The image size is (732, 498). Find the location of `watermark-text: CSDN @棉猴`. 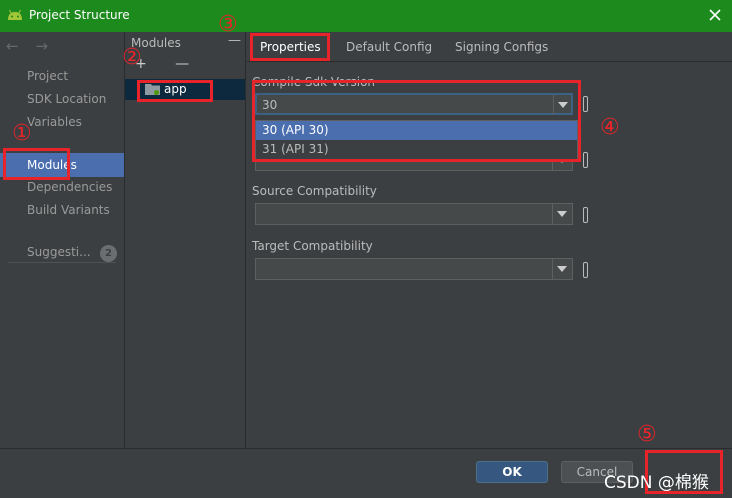

watermark-text: CSDN @棉猴 is located at coordinates (656, 483).